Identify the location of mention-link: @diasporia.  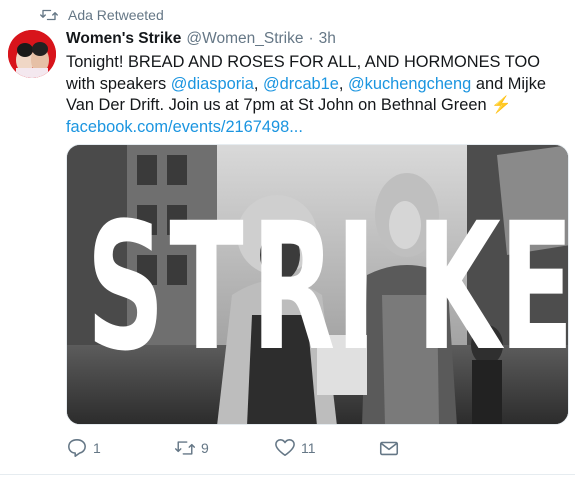
(212, 84).